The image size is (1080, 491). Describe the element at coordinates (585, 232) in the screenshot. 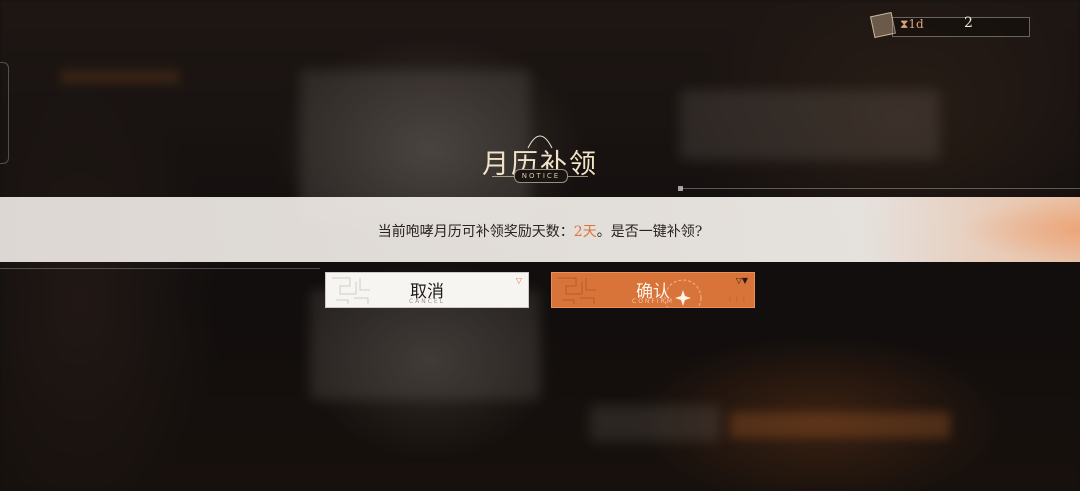

I see `message-days: 2天` at that location.